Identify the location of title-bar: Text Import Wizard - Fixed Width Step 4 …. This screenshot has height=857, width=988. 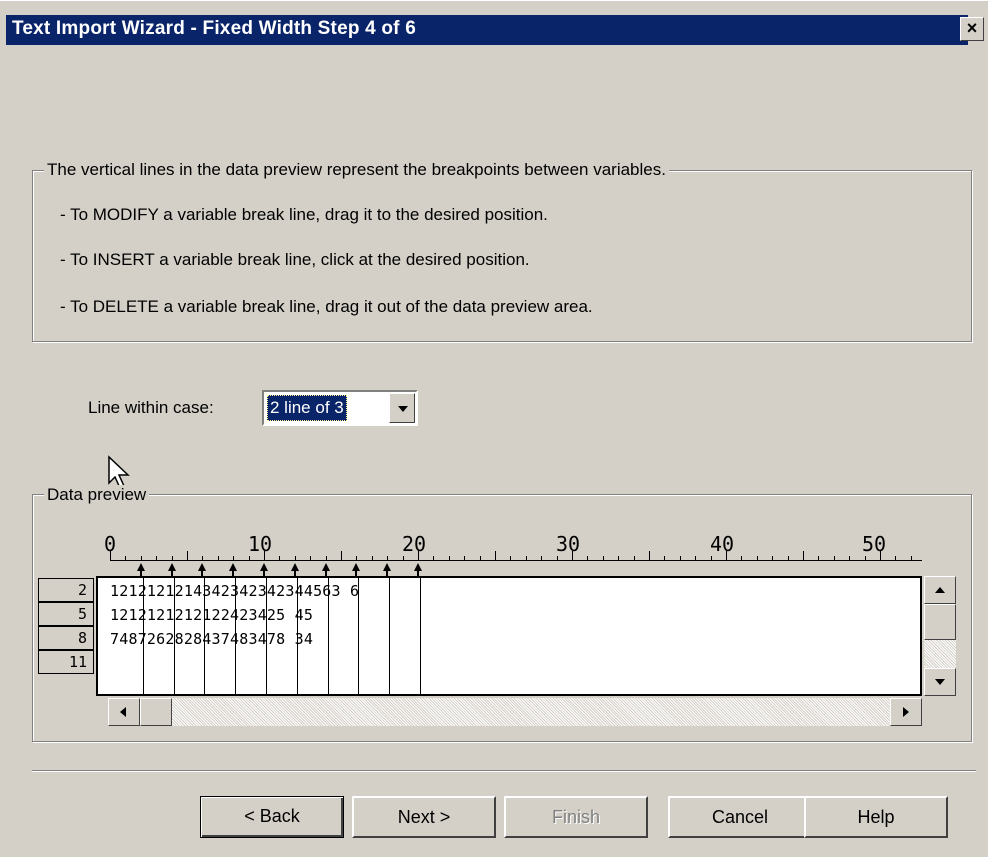
(494, 22).